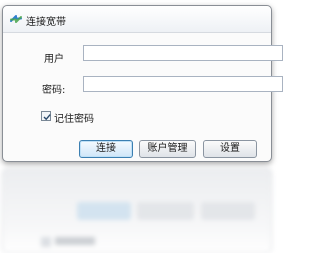 The width and height of the screenshot is (320, 253). I want to click on network-connection-icon, so click(16, 19).